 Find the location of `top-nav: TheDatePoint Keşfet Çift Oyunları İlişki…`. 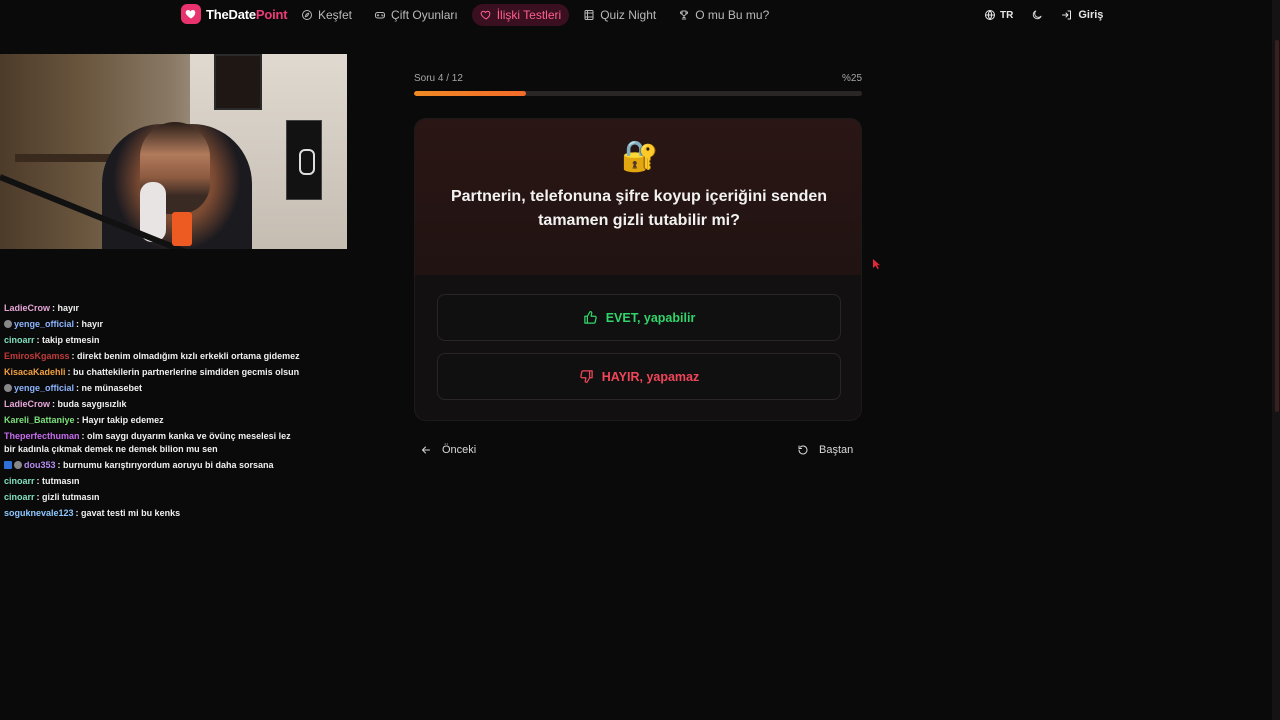

top-nav: TheDatePoint Keşfet Çift Oyunları İlişki… is located at coordinates (640, 15).